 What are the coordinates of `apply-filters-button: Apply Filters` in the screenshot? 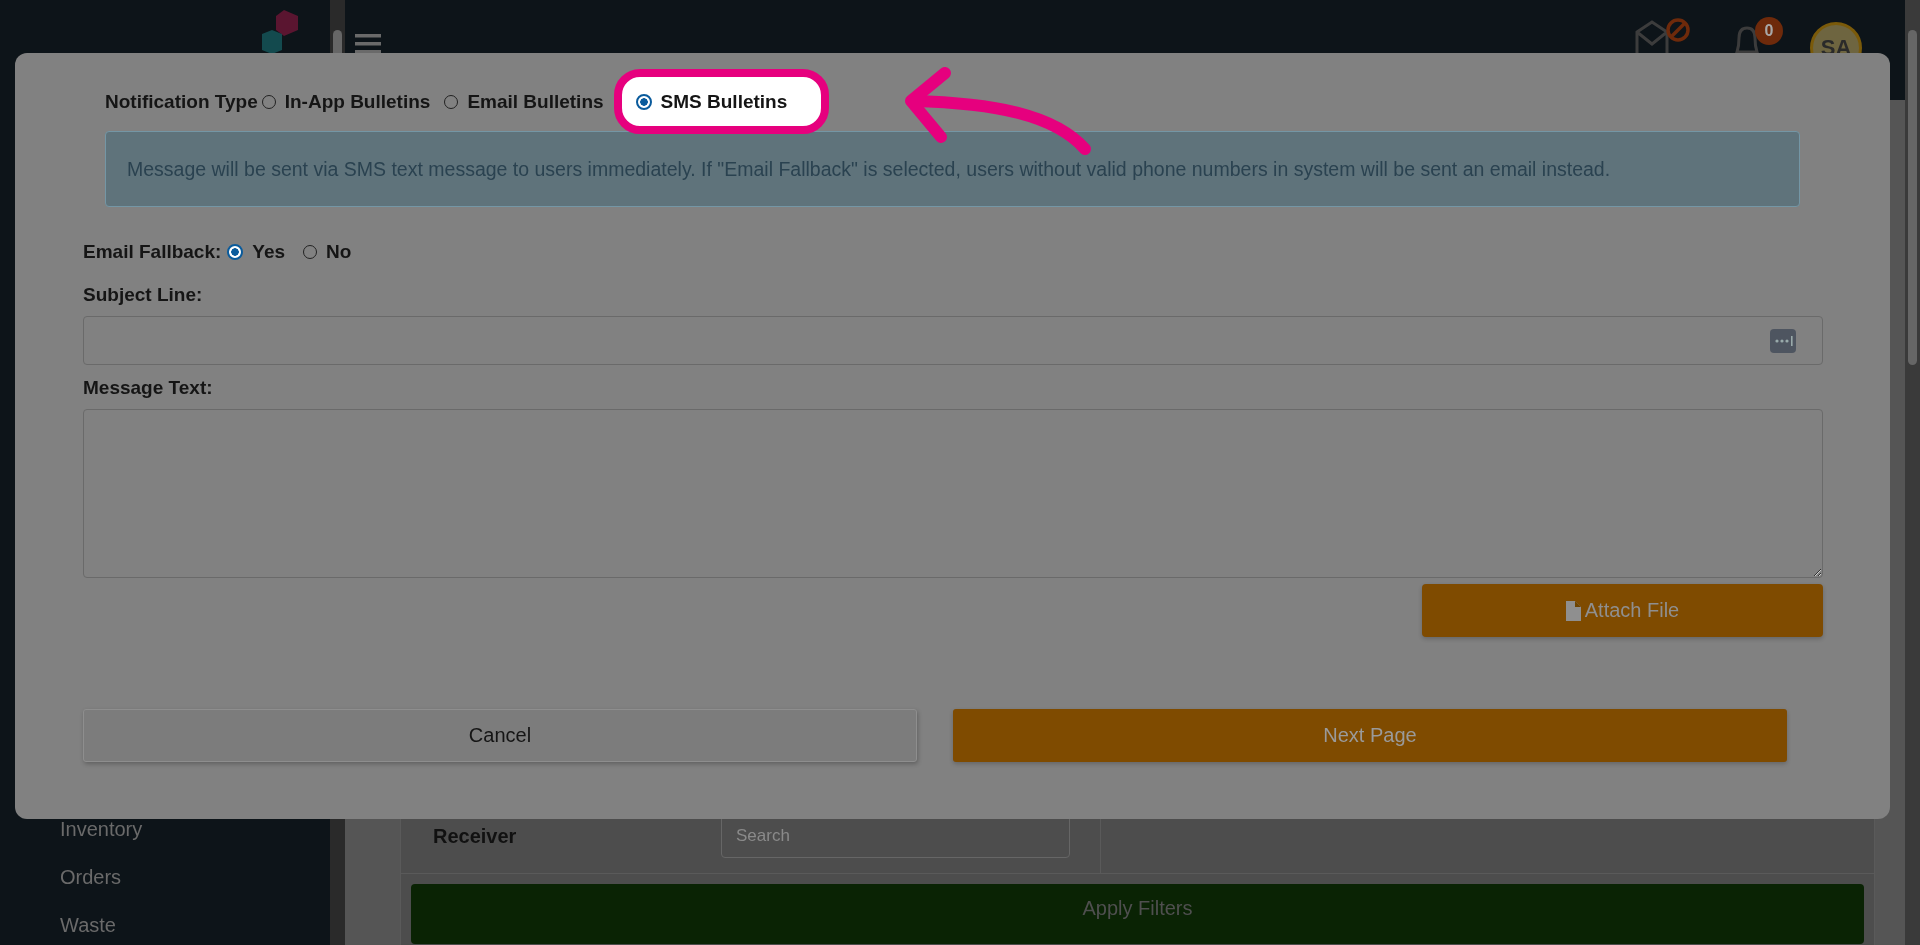 It's located at (1137, 914).